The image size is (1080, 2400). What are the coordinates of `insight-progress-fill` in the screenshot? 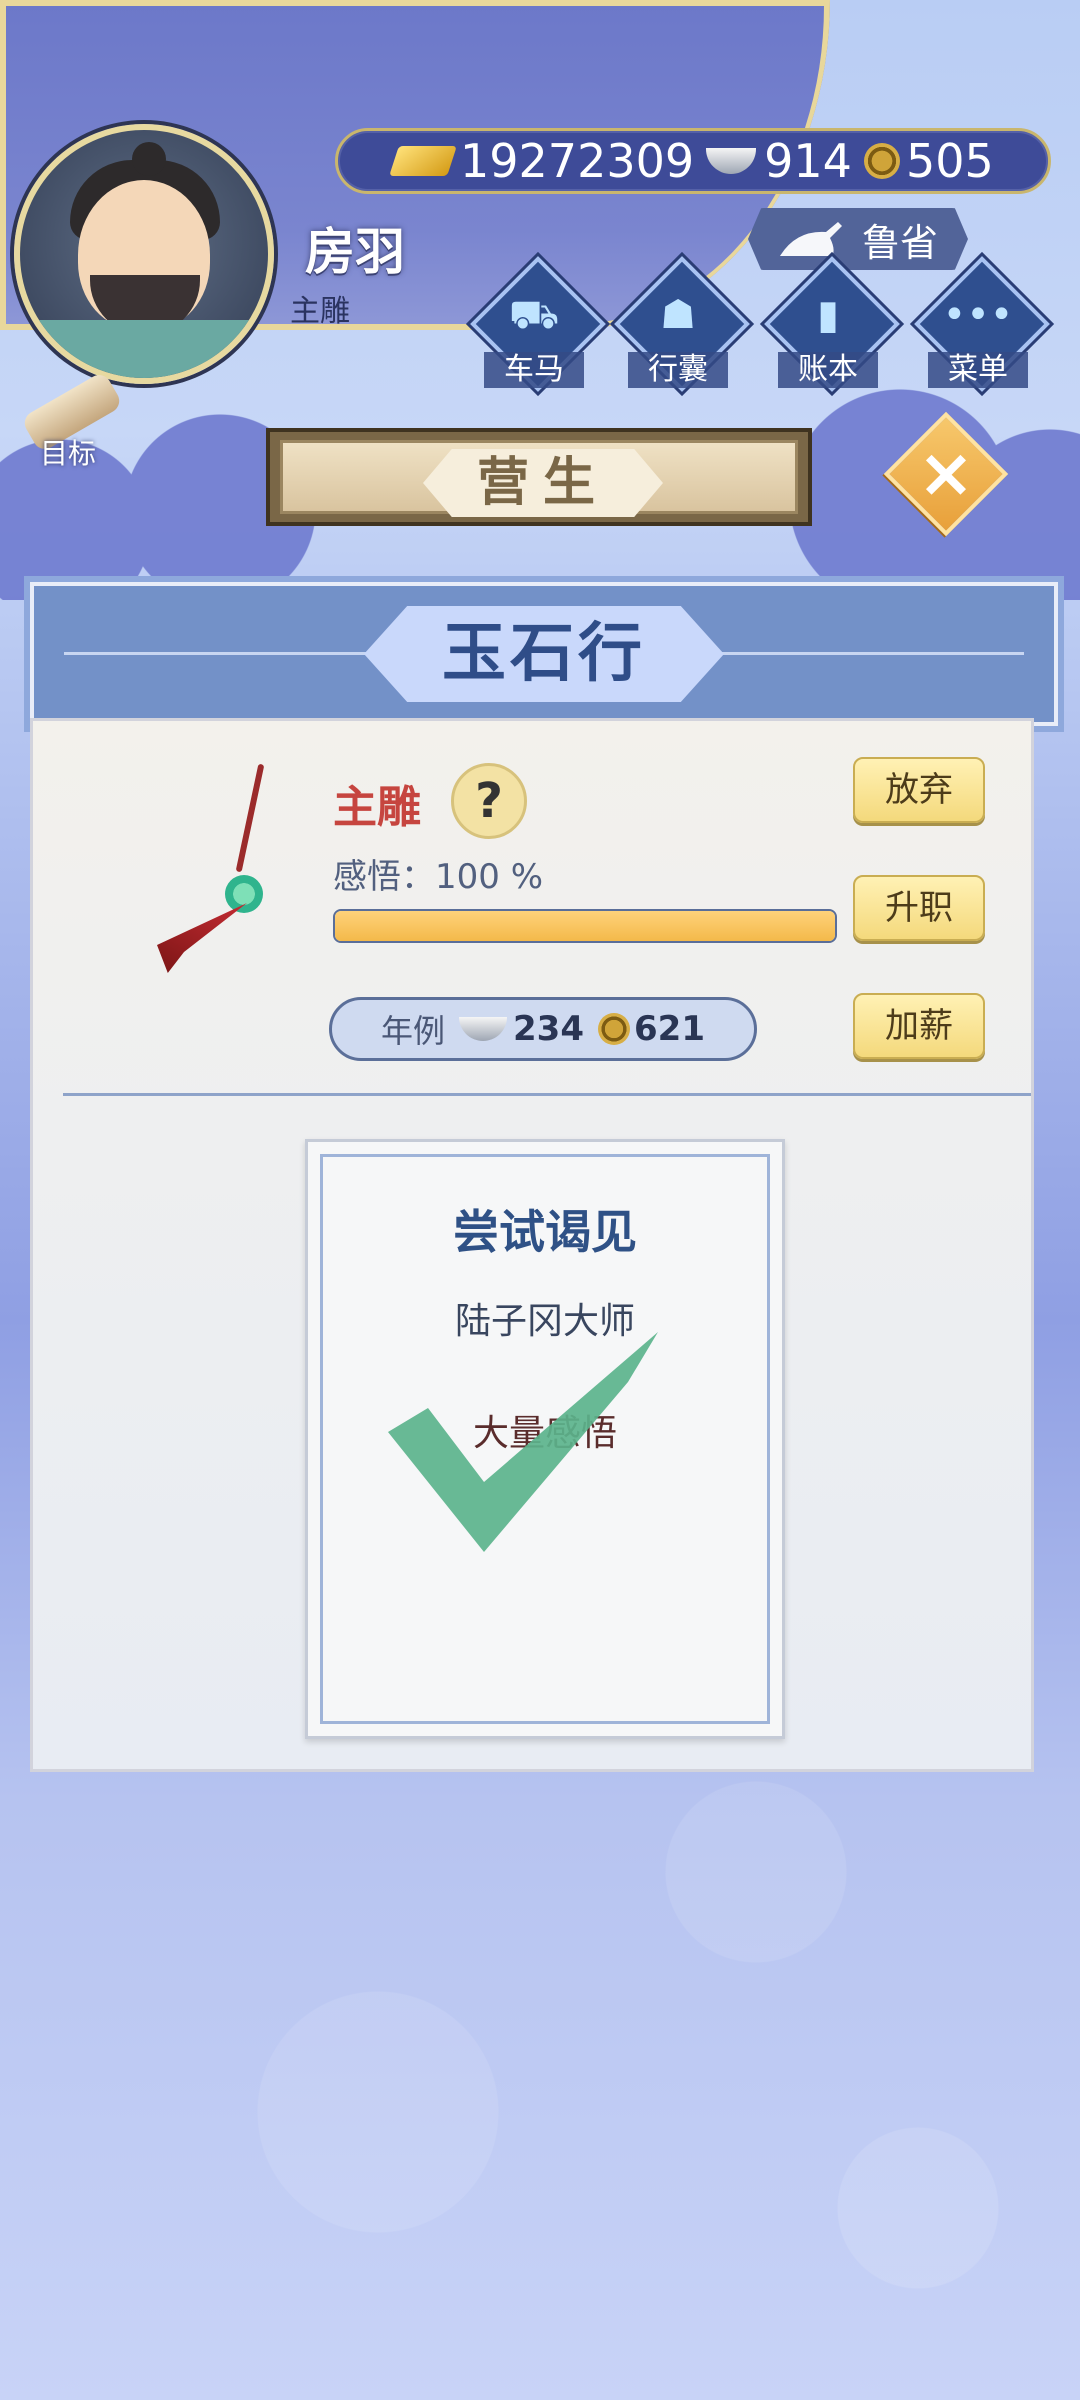 It's located at (585, 926).